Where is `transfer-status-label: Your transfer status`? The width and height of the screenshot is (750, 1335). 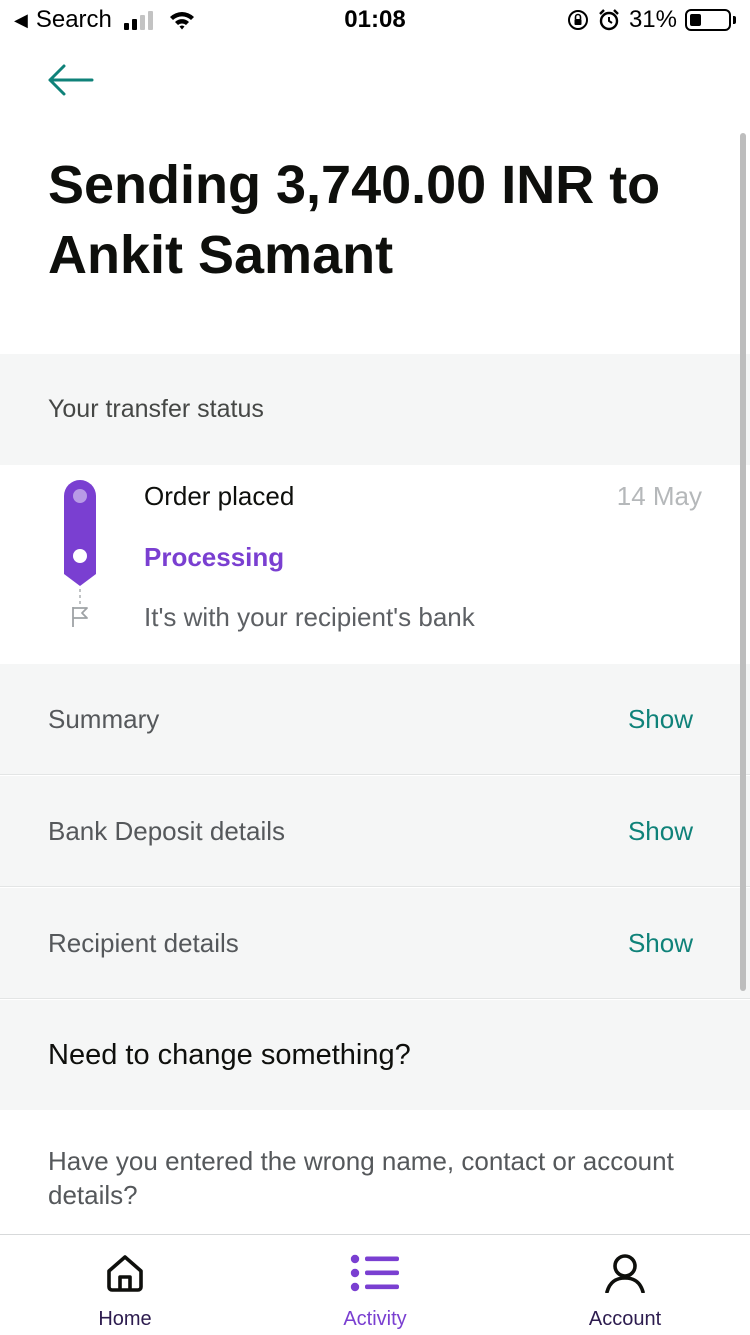 transfer-status-label: Your transfer status is located at coordinates (156, 409).